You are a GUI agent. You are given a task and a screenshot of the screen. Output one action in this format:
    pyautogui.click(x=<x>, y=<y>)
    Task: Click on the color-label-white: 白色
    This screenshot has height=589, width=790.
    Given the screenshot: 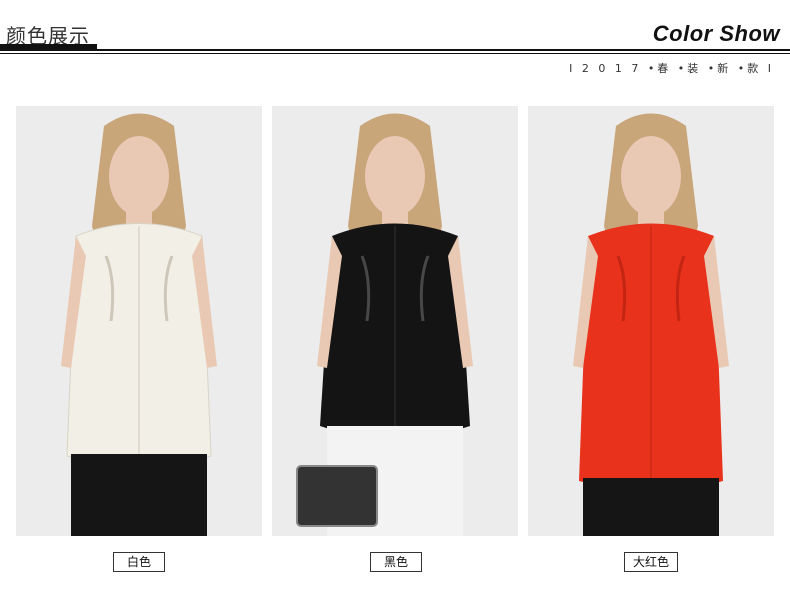 What is the action you would take?
    pyautogui.click(x=139, y=562)
    